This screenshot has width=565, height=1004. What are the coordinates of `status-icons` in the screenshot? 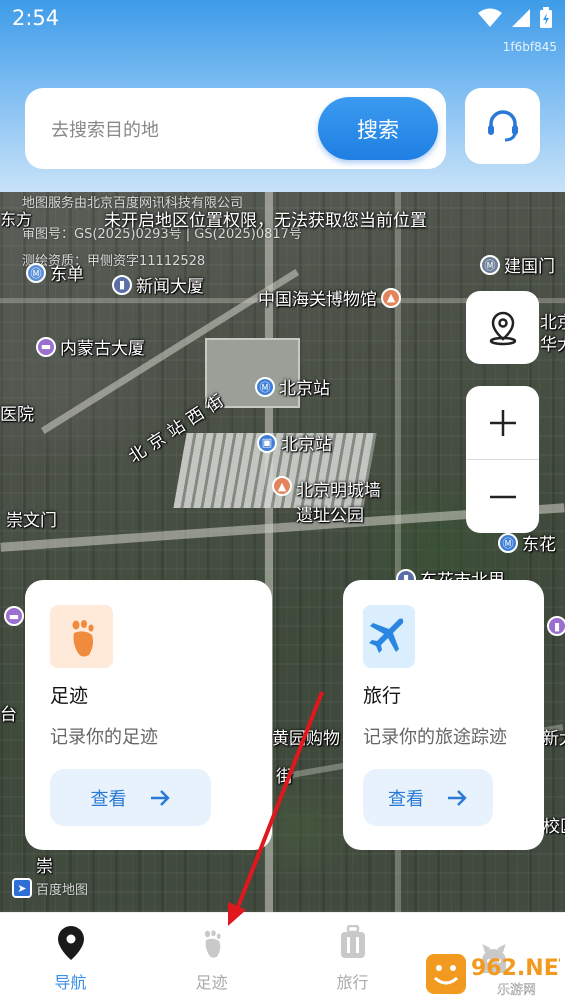 It's located at (515, 18).